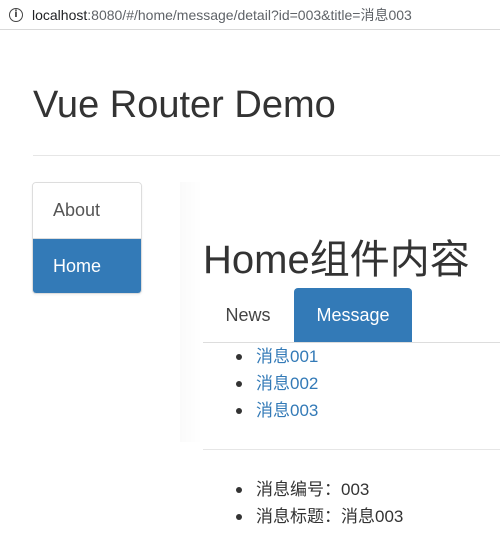 This screenshot has width=500, height=535. Describe the element at coordinates (248, 315) in the screenshot. I see `tab-news: News` at that location.